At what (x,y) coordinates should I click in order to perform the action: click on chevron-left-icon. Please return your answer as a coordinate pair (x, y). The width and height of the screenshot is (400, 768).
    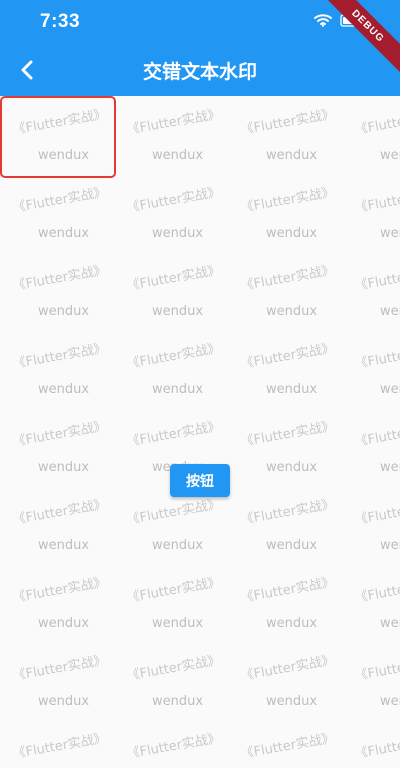
    Looking at the image, I should click on (27, 70).